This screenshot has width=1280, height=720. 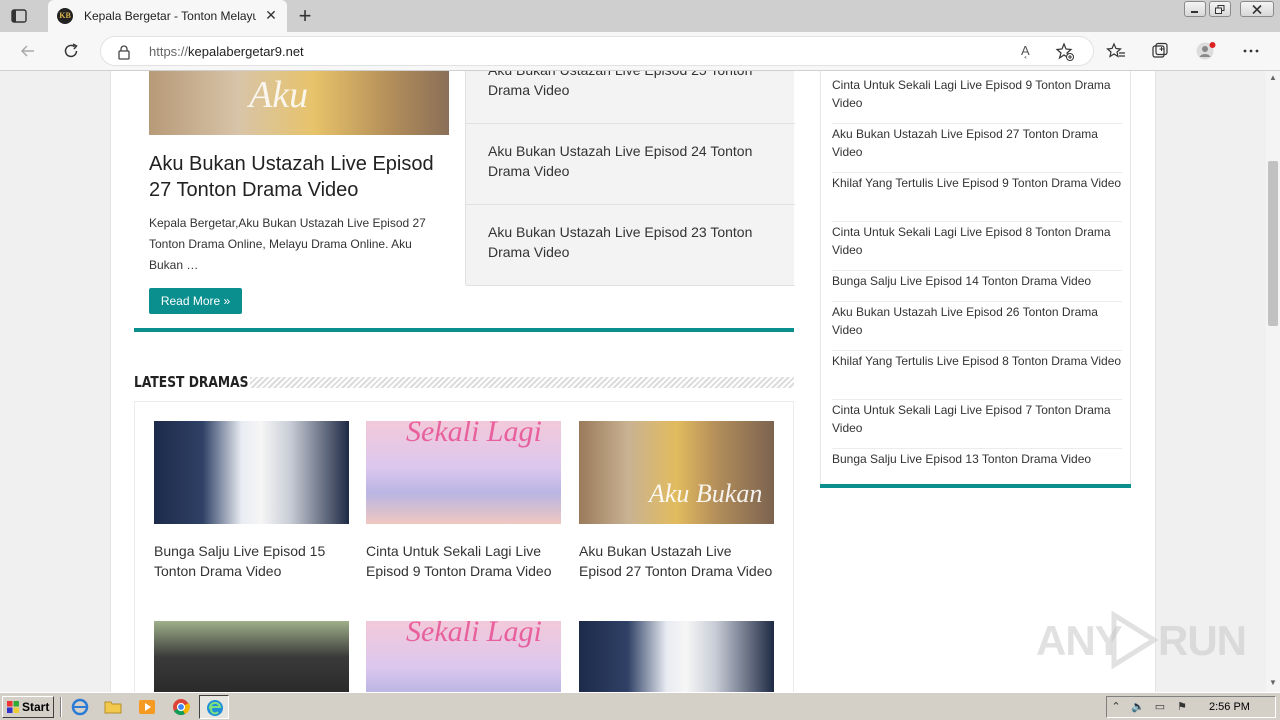 What do you see at coordinates (214, 707) in the screenshot?
I see `edge-icon` at bounding box center [214, 707].